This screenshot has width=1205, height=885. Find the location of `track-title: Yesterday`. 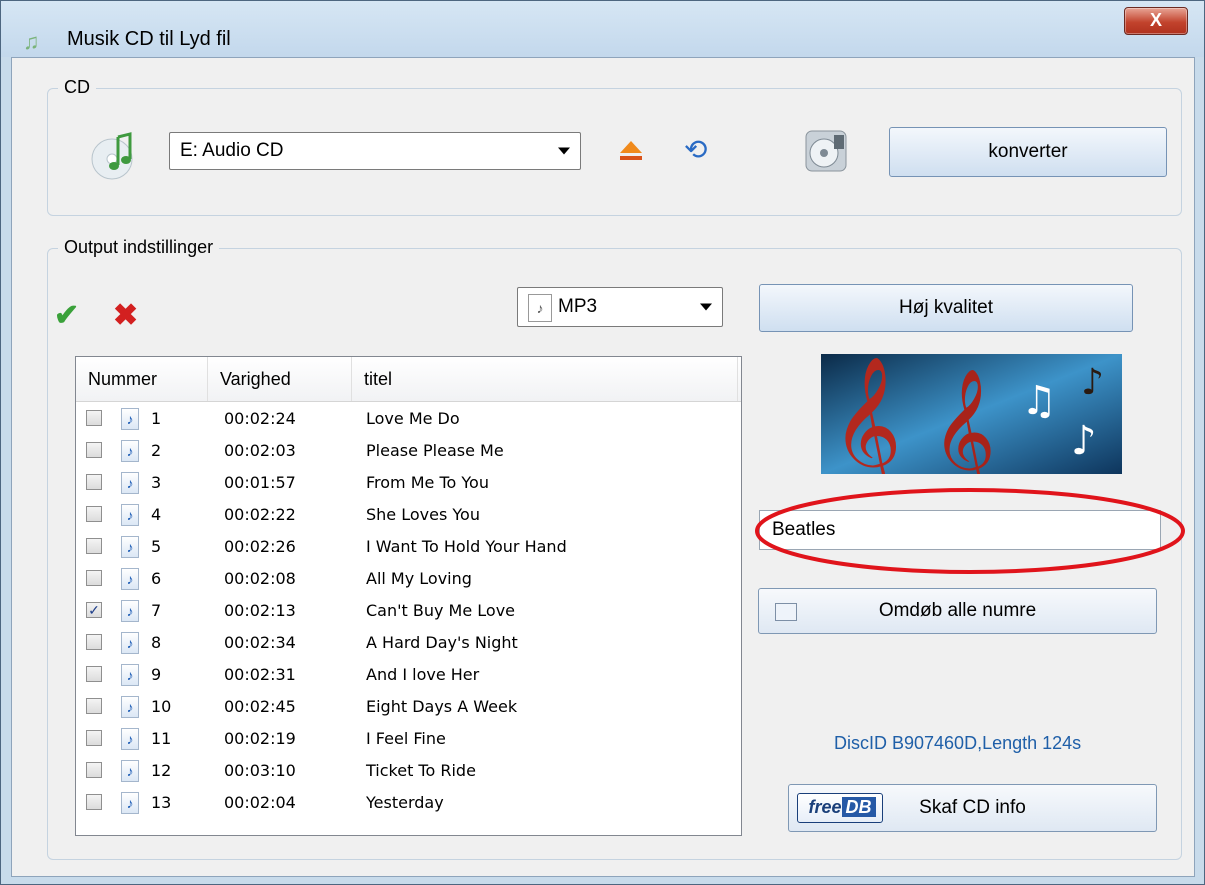

track-title: Yesterday is located at coordinates (405, 802).